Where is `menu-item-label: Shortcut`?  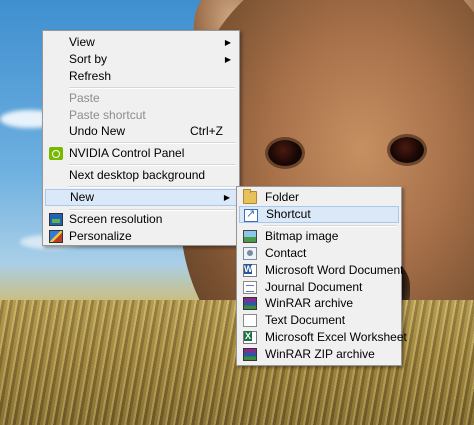 menu-item-label: Shortcut is located at coordinates (288, 214).